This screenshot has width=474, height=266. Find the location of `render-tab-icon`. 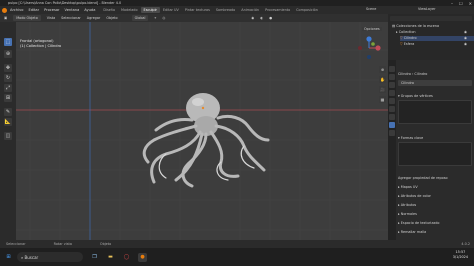

render-tab-icon is located at coordinates (392, 77).